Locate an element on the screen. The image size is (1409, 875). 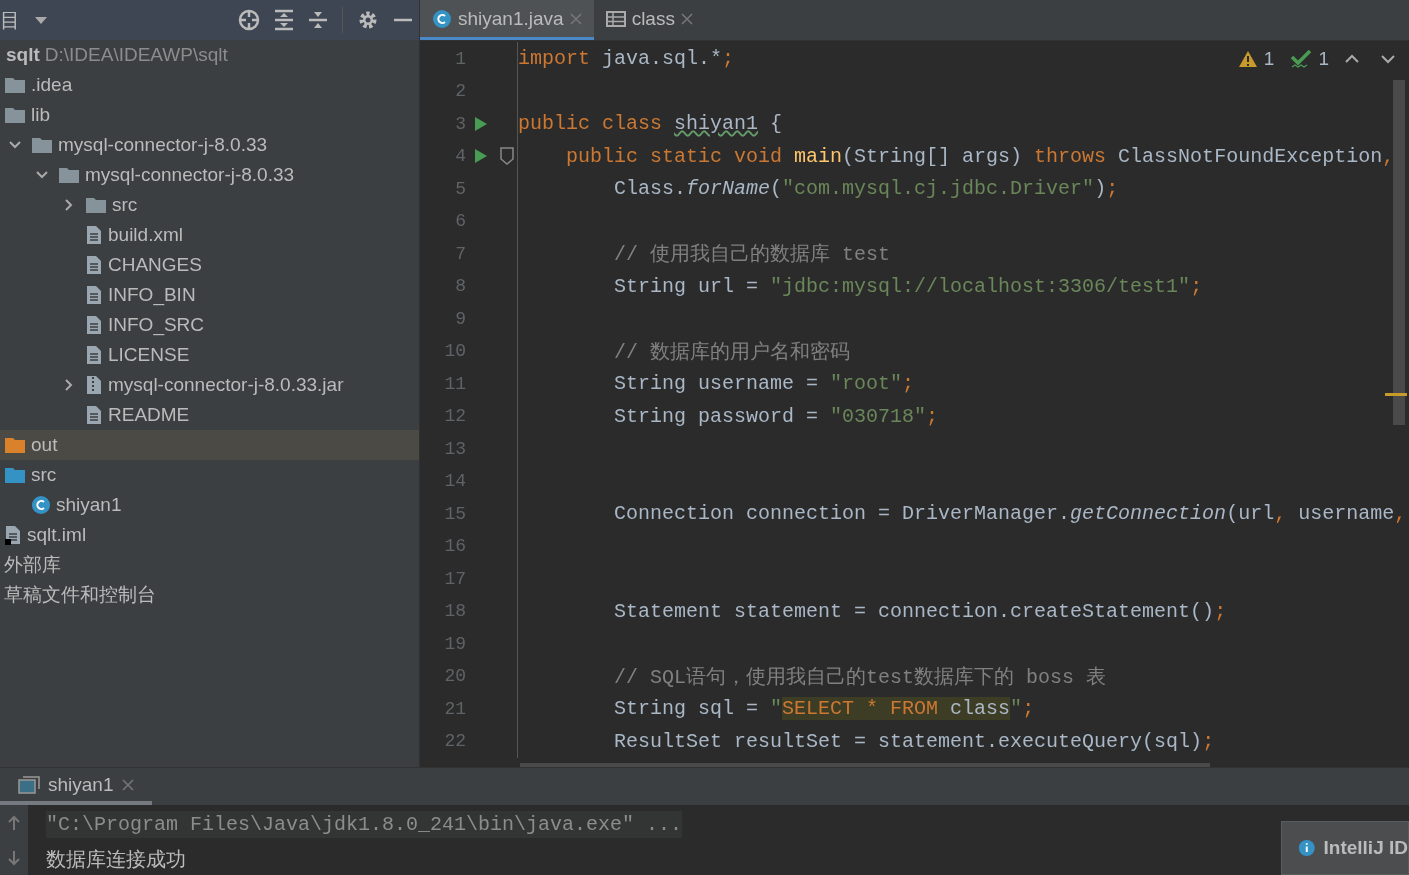
line-number: 20 is located at coordinates (455, 676).